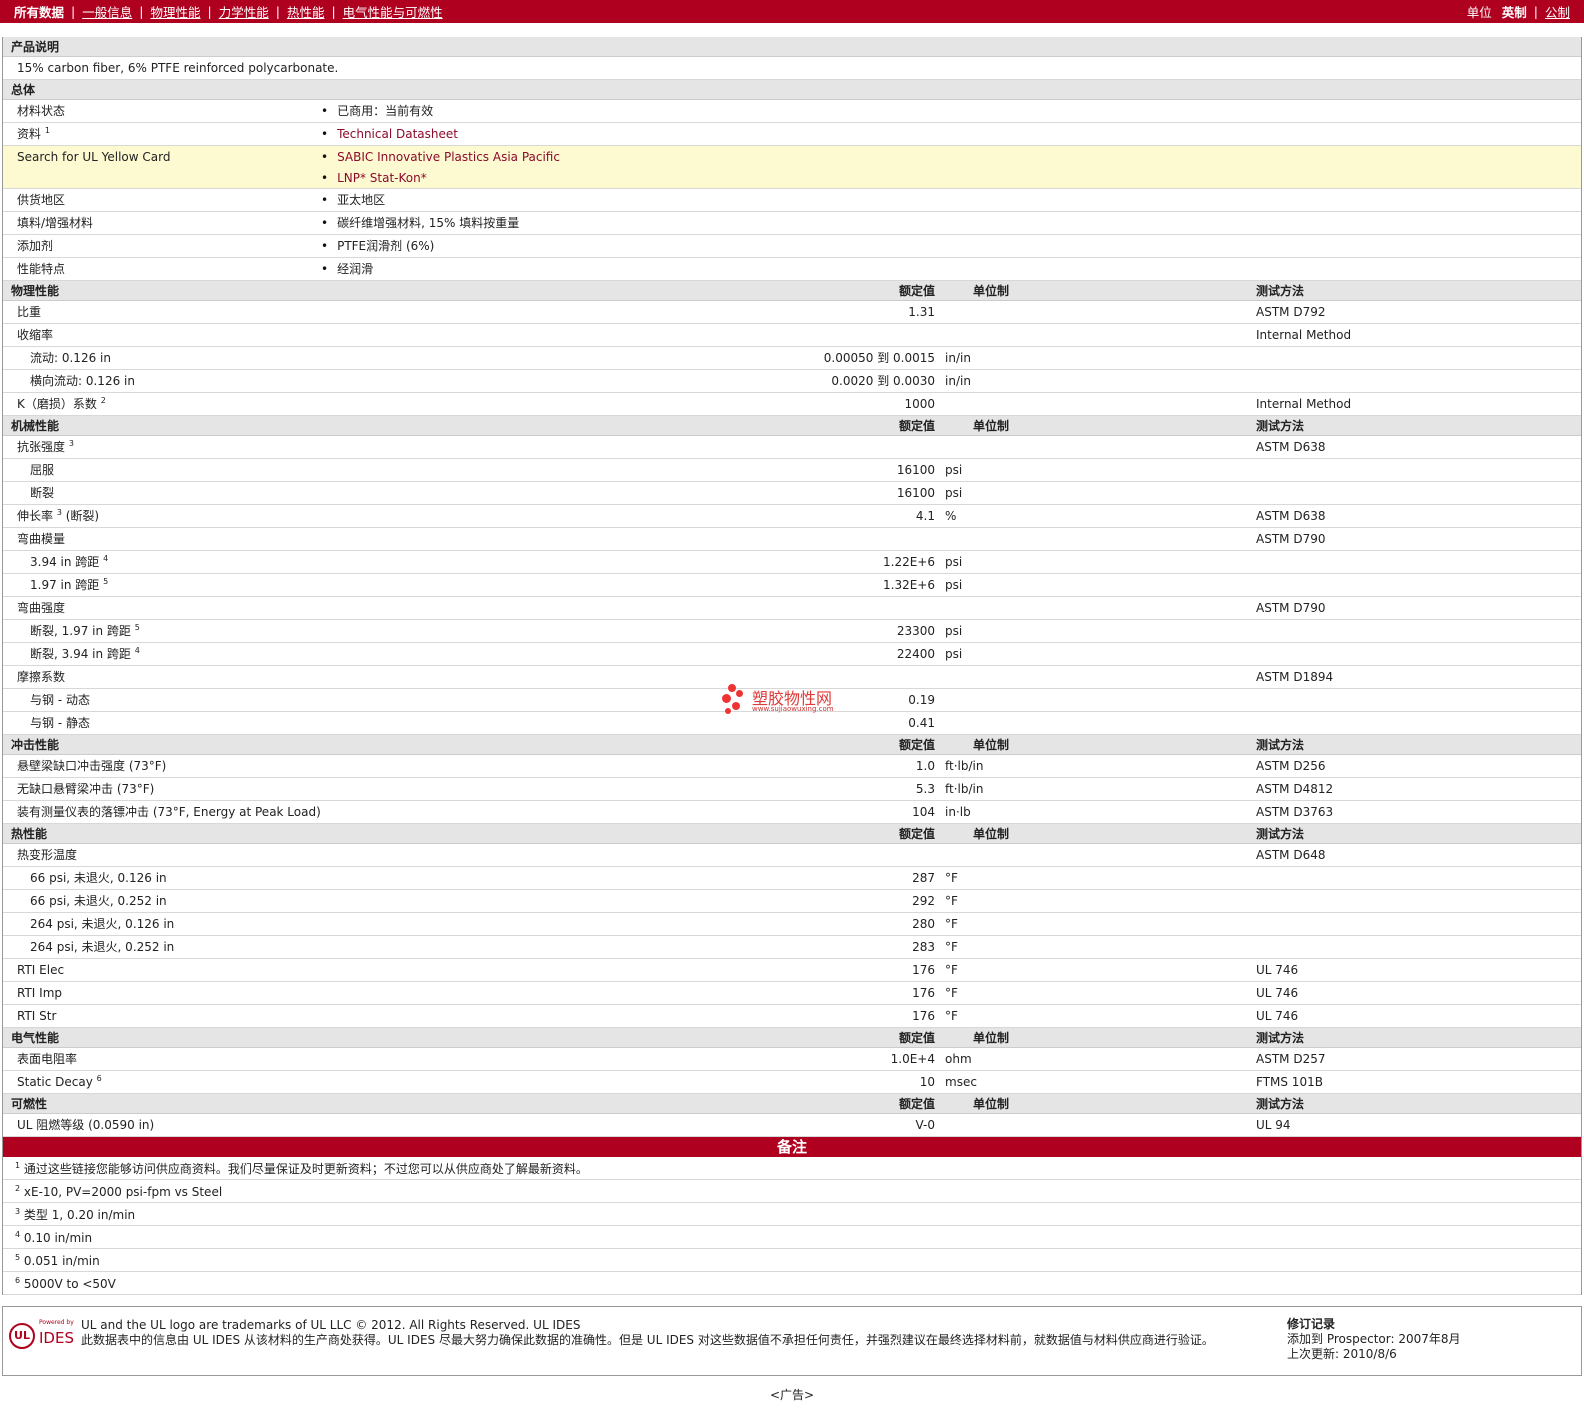  I want to click on property-label-text: RTI Str, so click(37, 1016).